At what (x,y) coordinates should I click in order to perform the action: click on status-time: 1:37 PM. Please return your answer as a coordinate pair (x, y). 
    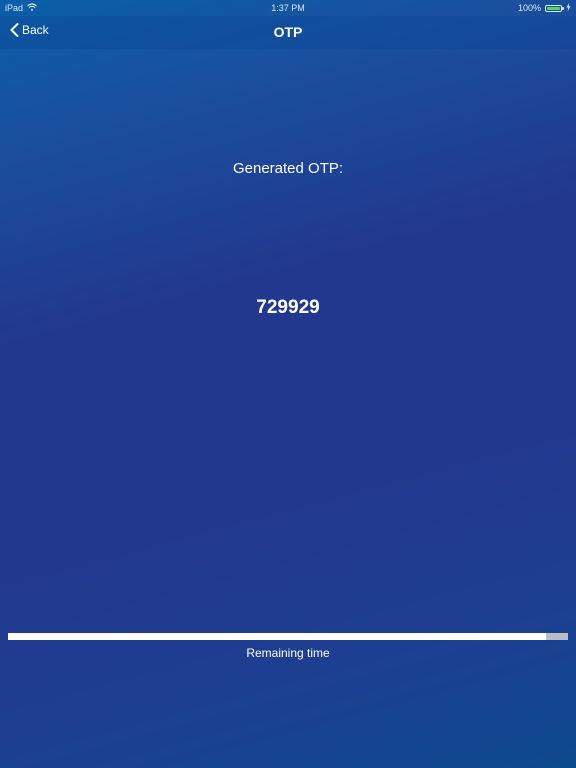
    Looking at the image, I should click on (288, 8).